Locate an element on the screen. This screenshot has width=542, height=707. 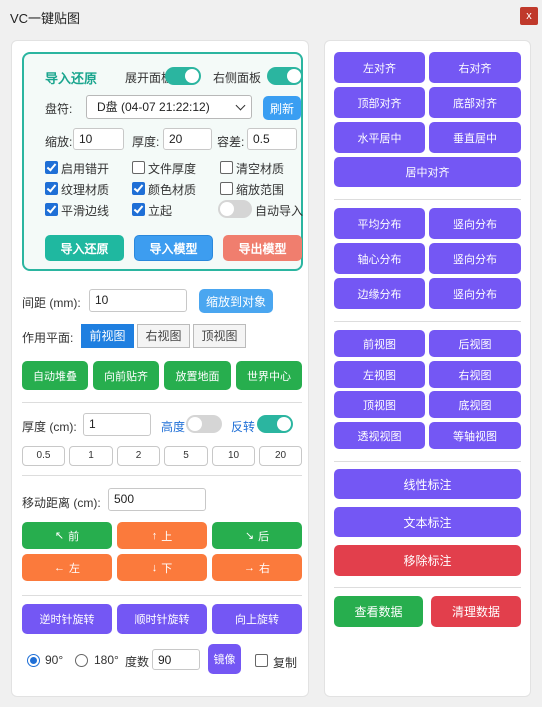
title-bar: VC一键贴图 x is located at coordinates (271, 16).